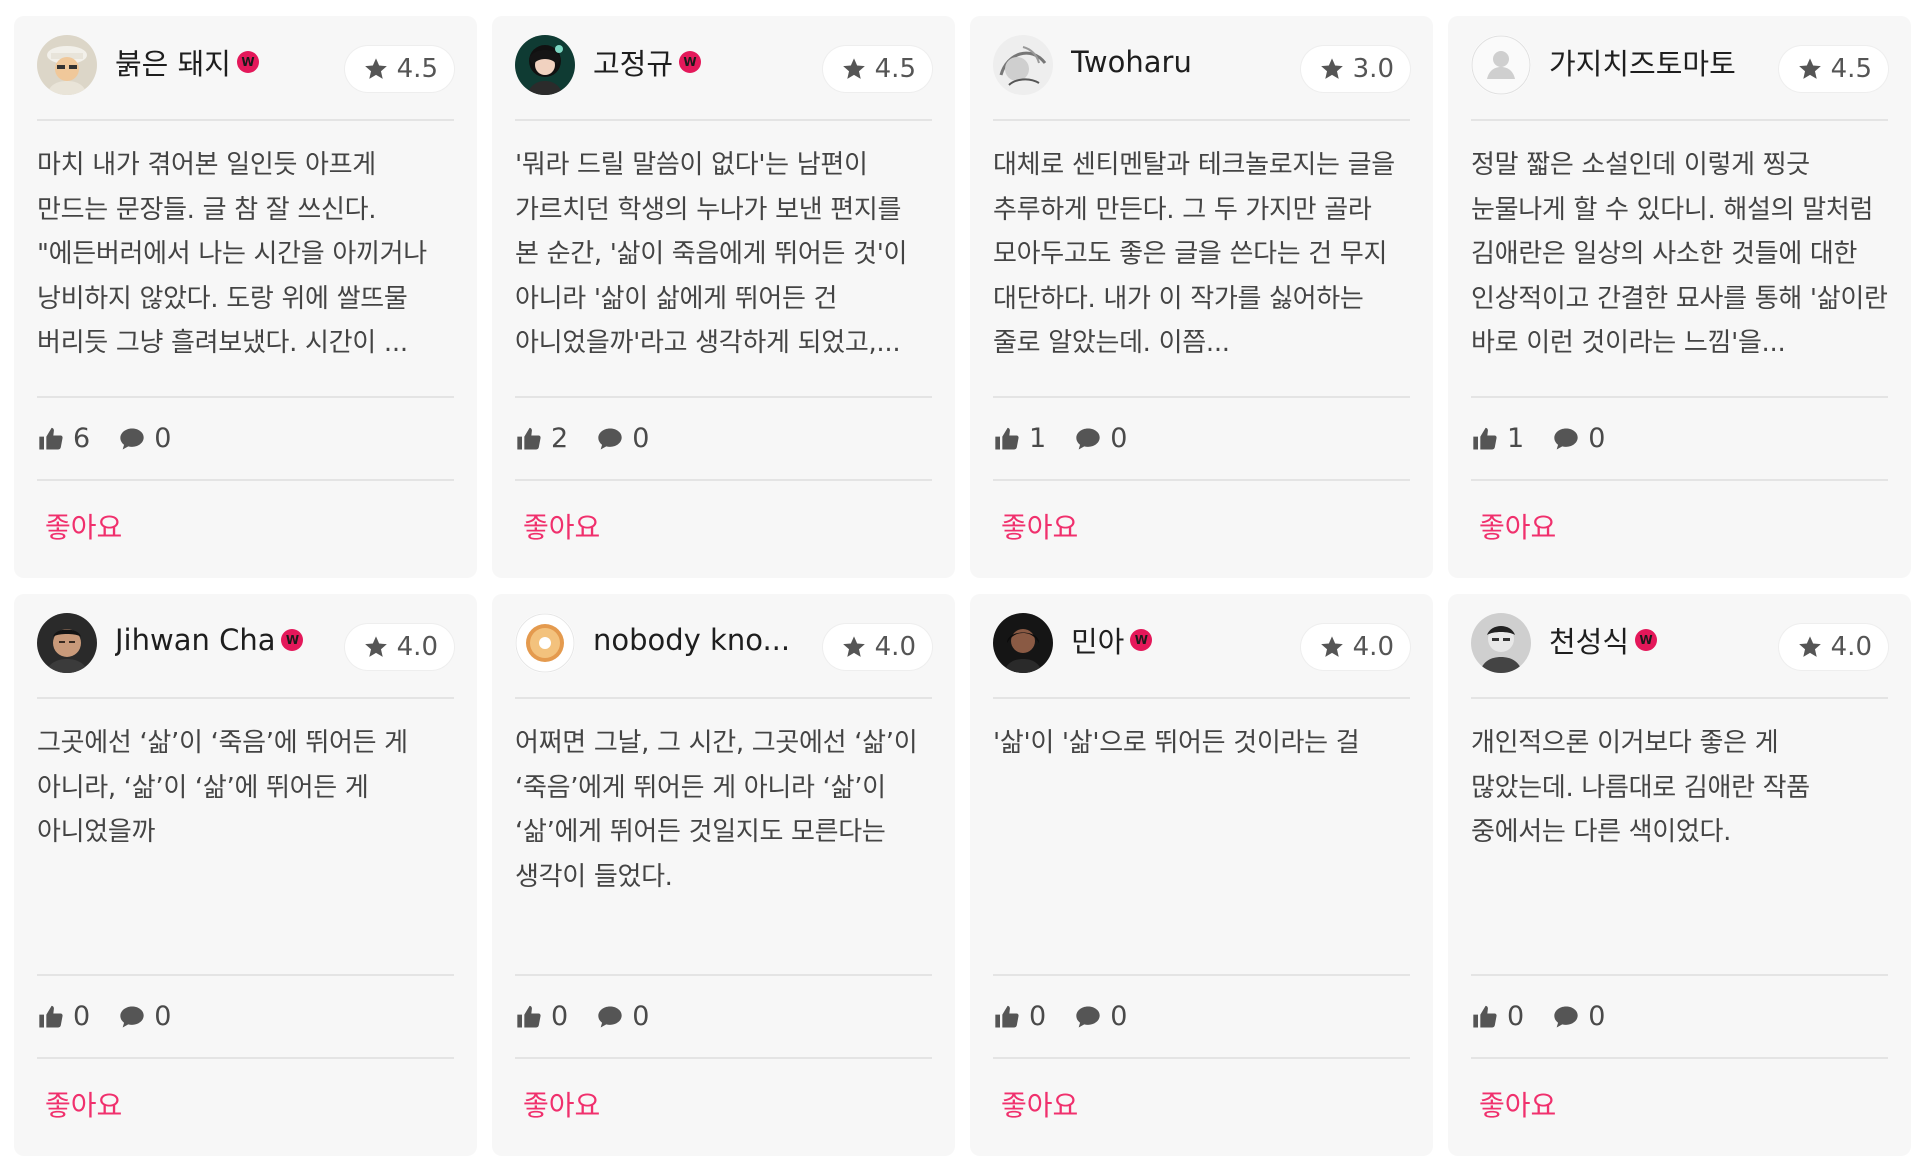 This screenshot has width=1920, height=1171. Describe the element at coordinates (195, 640) in the screenshot. I see `username: Jihwan Cha` at that location.